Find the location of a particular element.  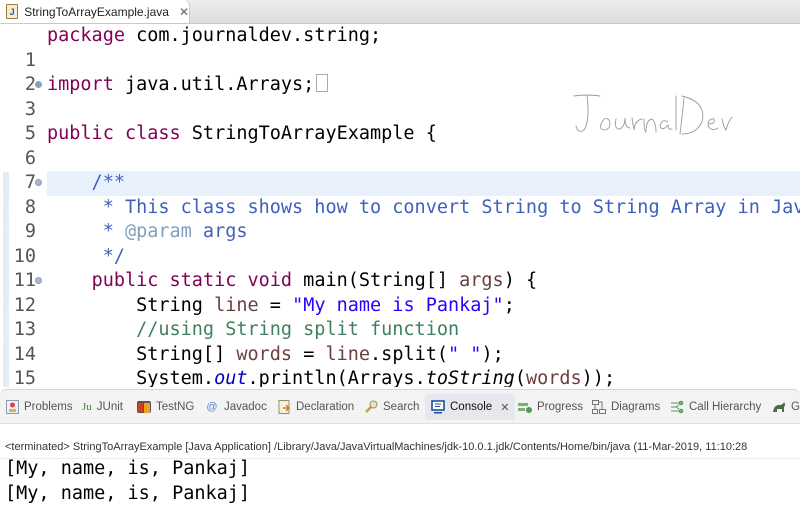

code-line: 14 //using String split function is located at coordinates (400, 341).